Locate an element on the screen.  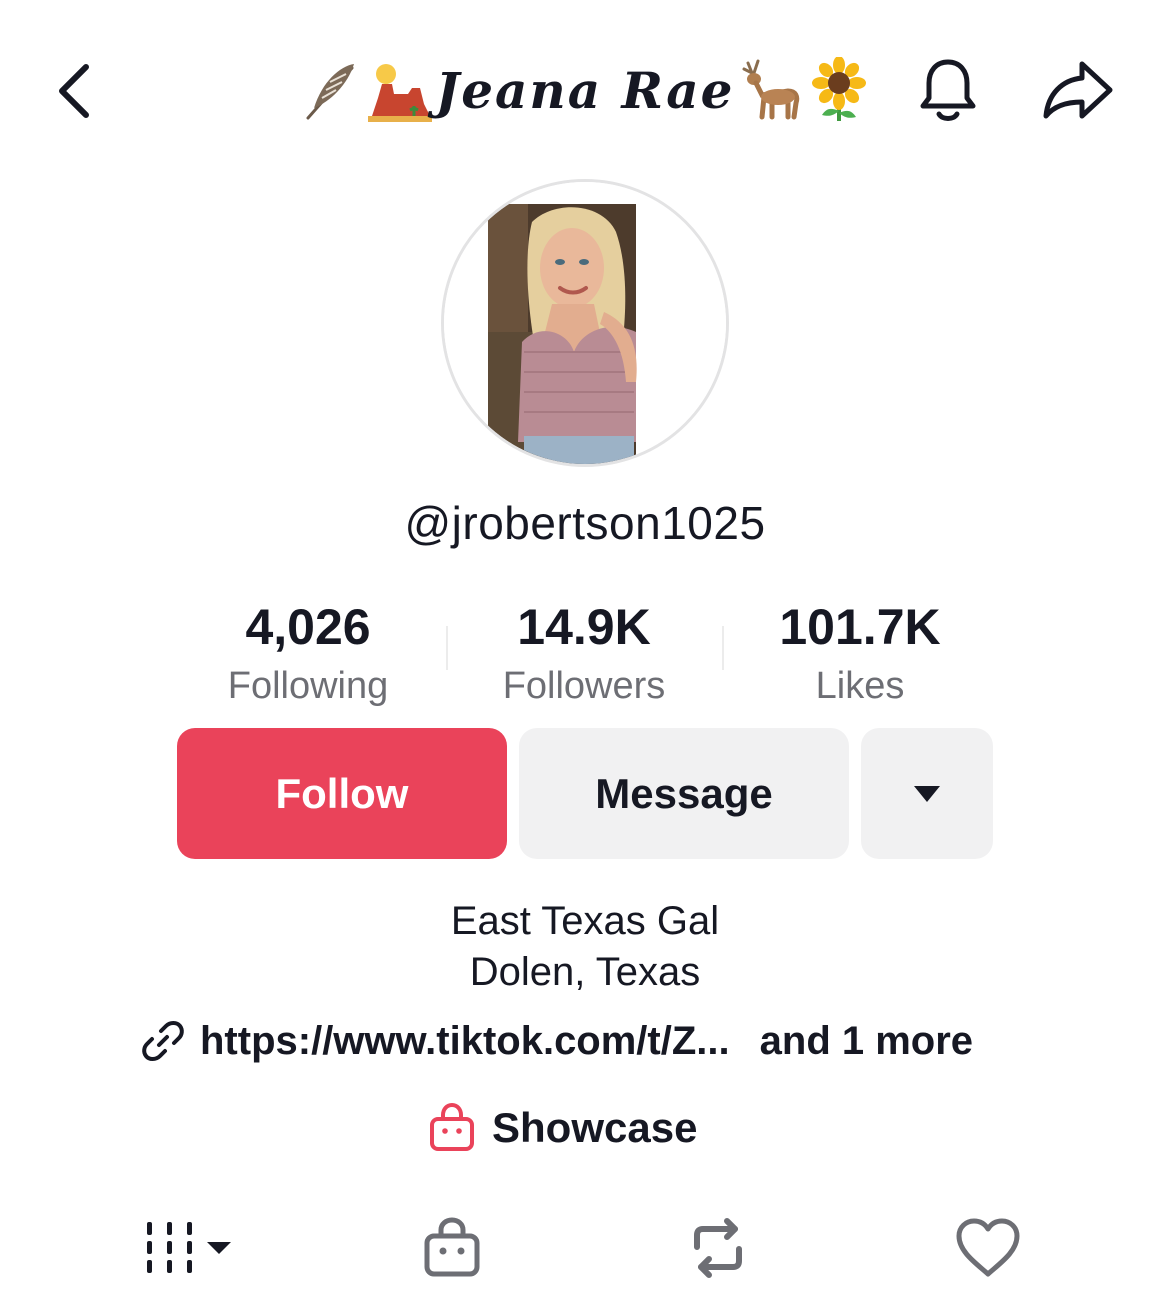
display-name-text: Jeana Rae is located at coordinates (585, 90).